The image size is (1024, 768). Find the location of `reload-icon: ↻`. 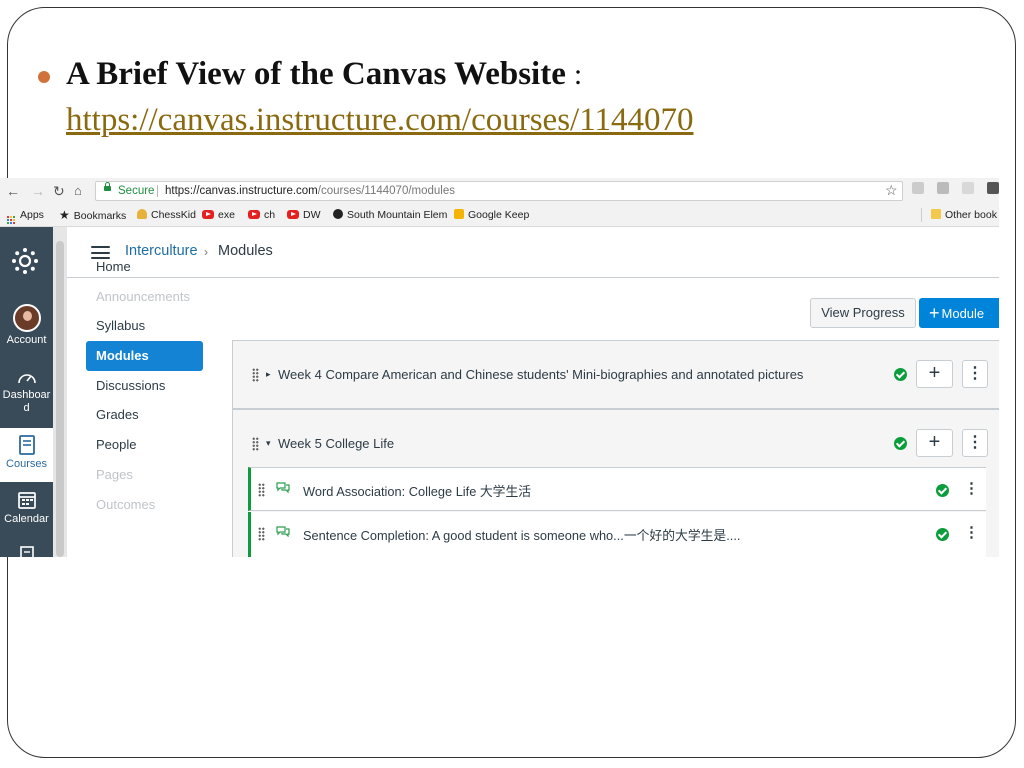

reload-icon: ↻ is located at coordinates (59, 191).